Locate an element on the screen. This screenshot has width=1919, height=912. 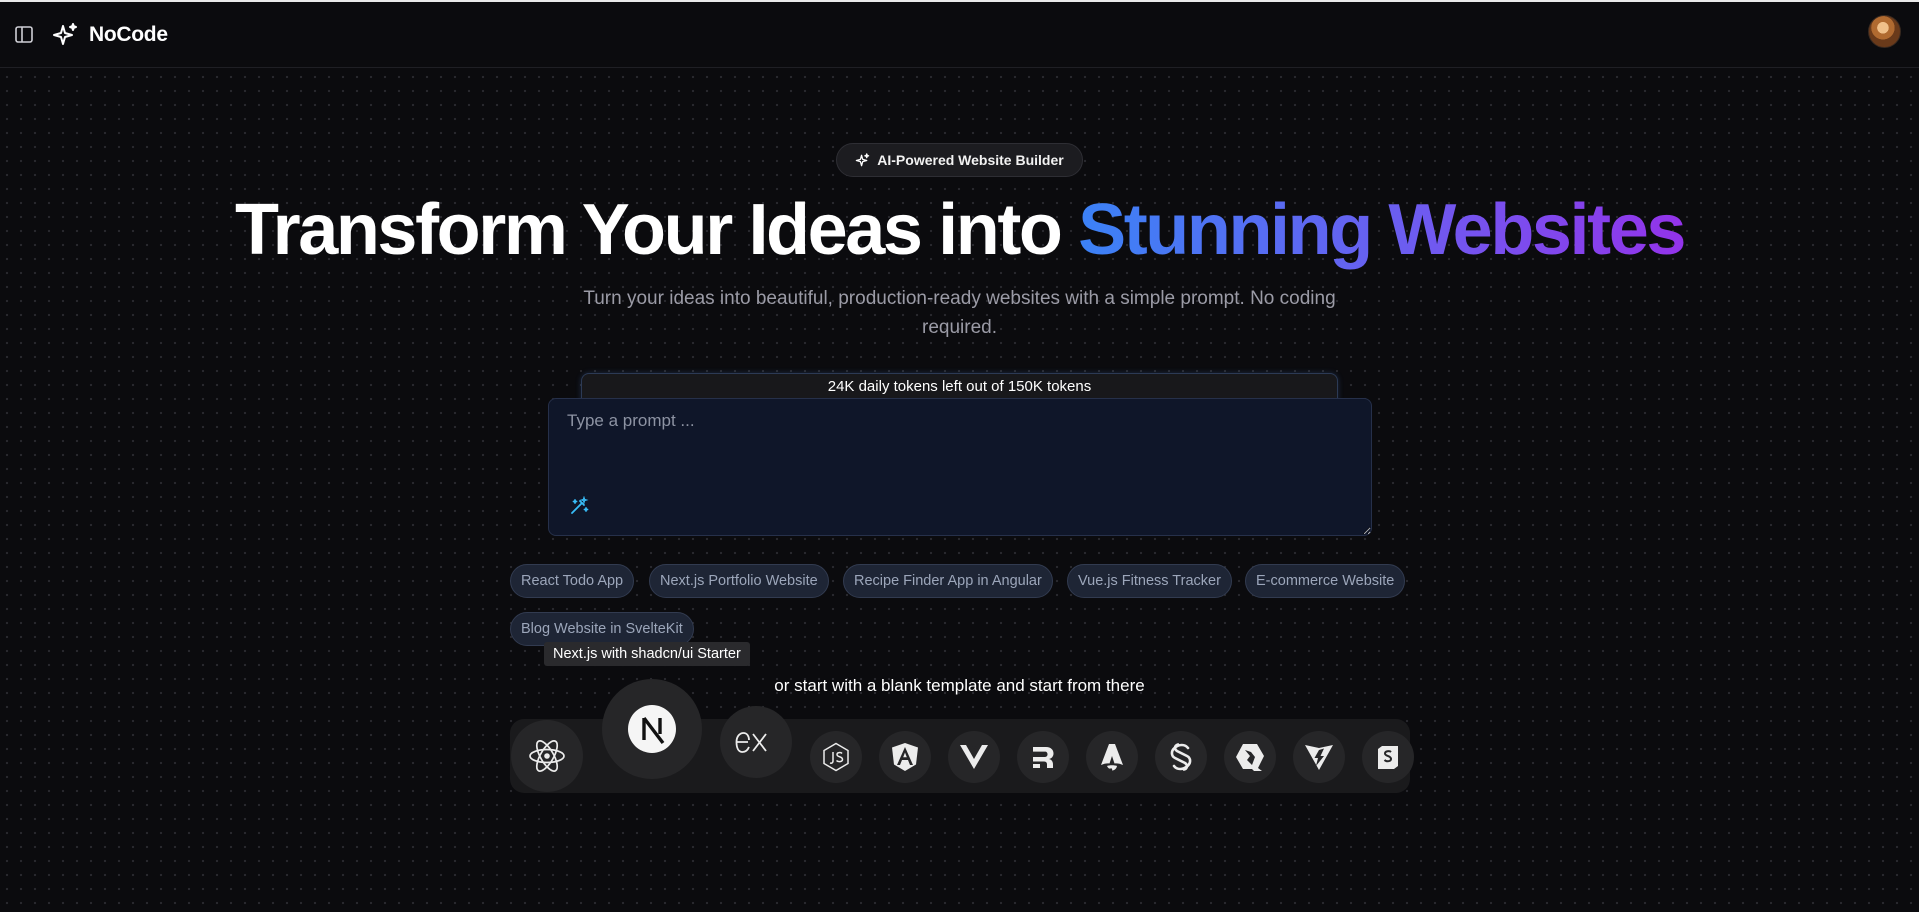
sidebar-toggle-icon is located at coordinates (24, 34).